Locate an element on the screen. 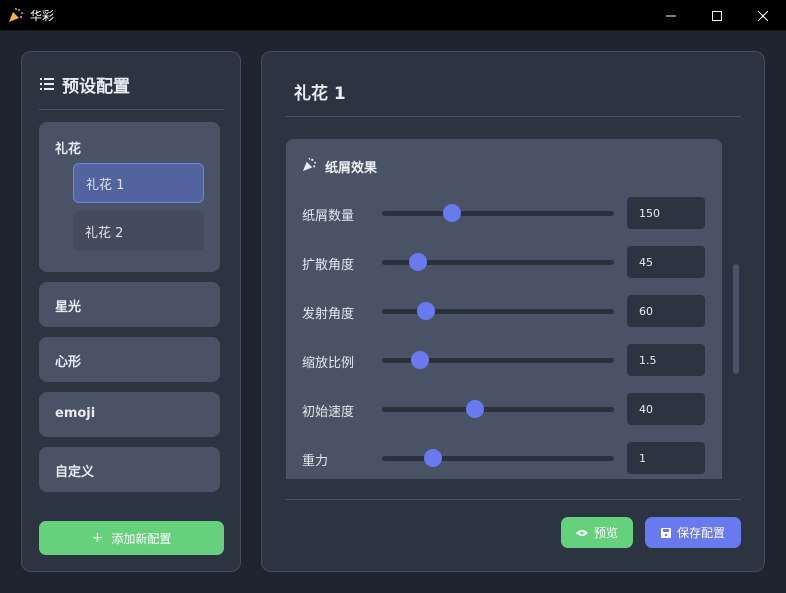 The image size is (786, 593). save-button: 保存配置 is located at coordinates (693, 532).